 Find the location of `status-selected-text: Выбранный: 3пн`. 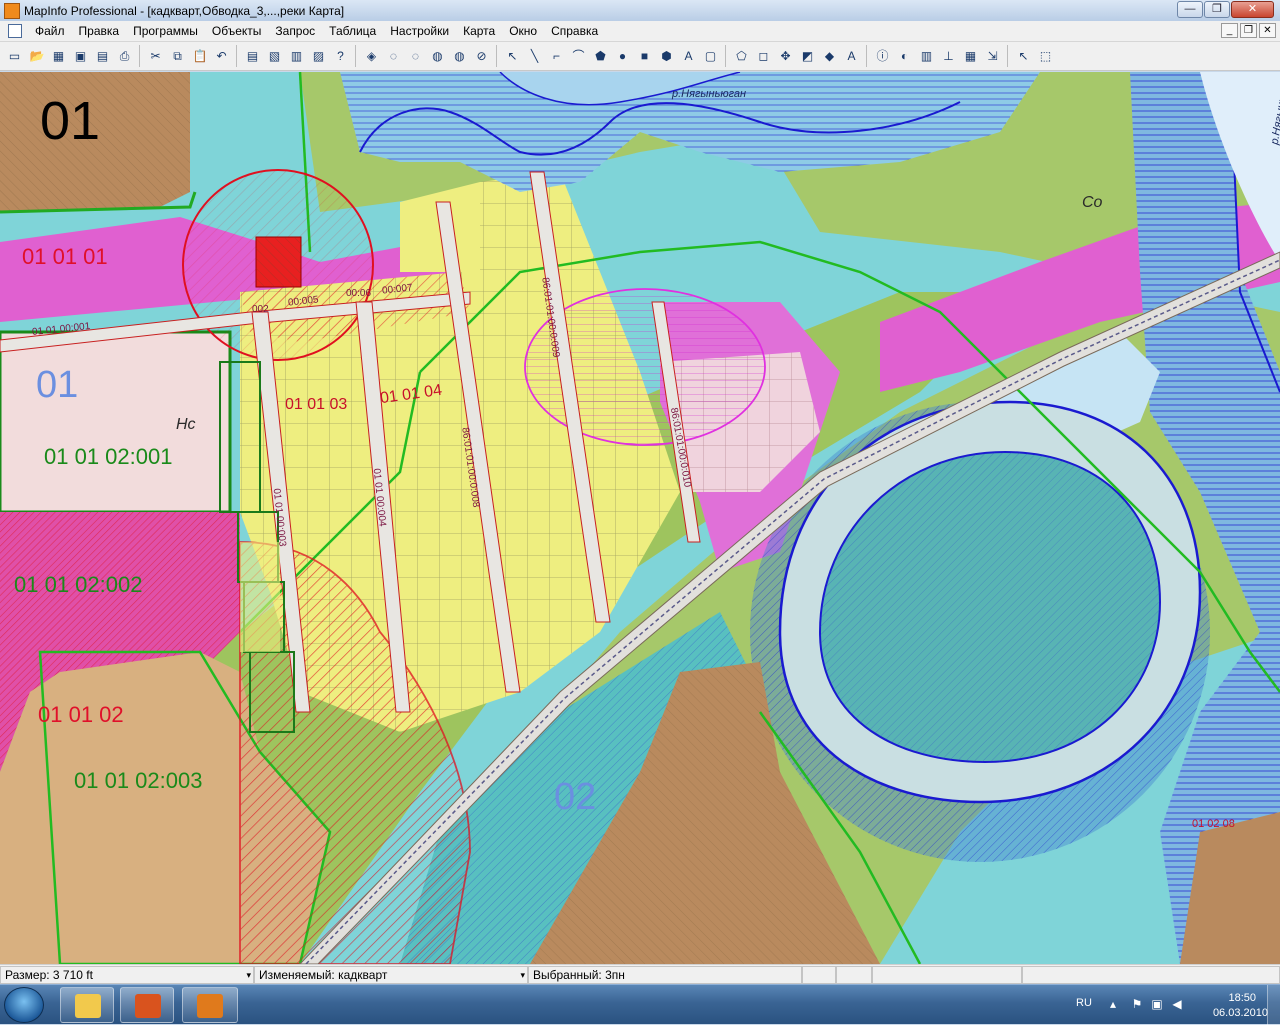

status-selected-text: Выбранный: 3пн is located at coordinates (579, 975).